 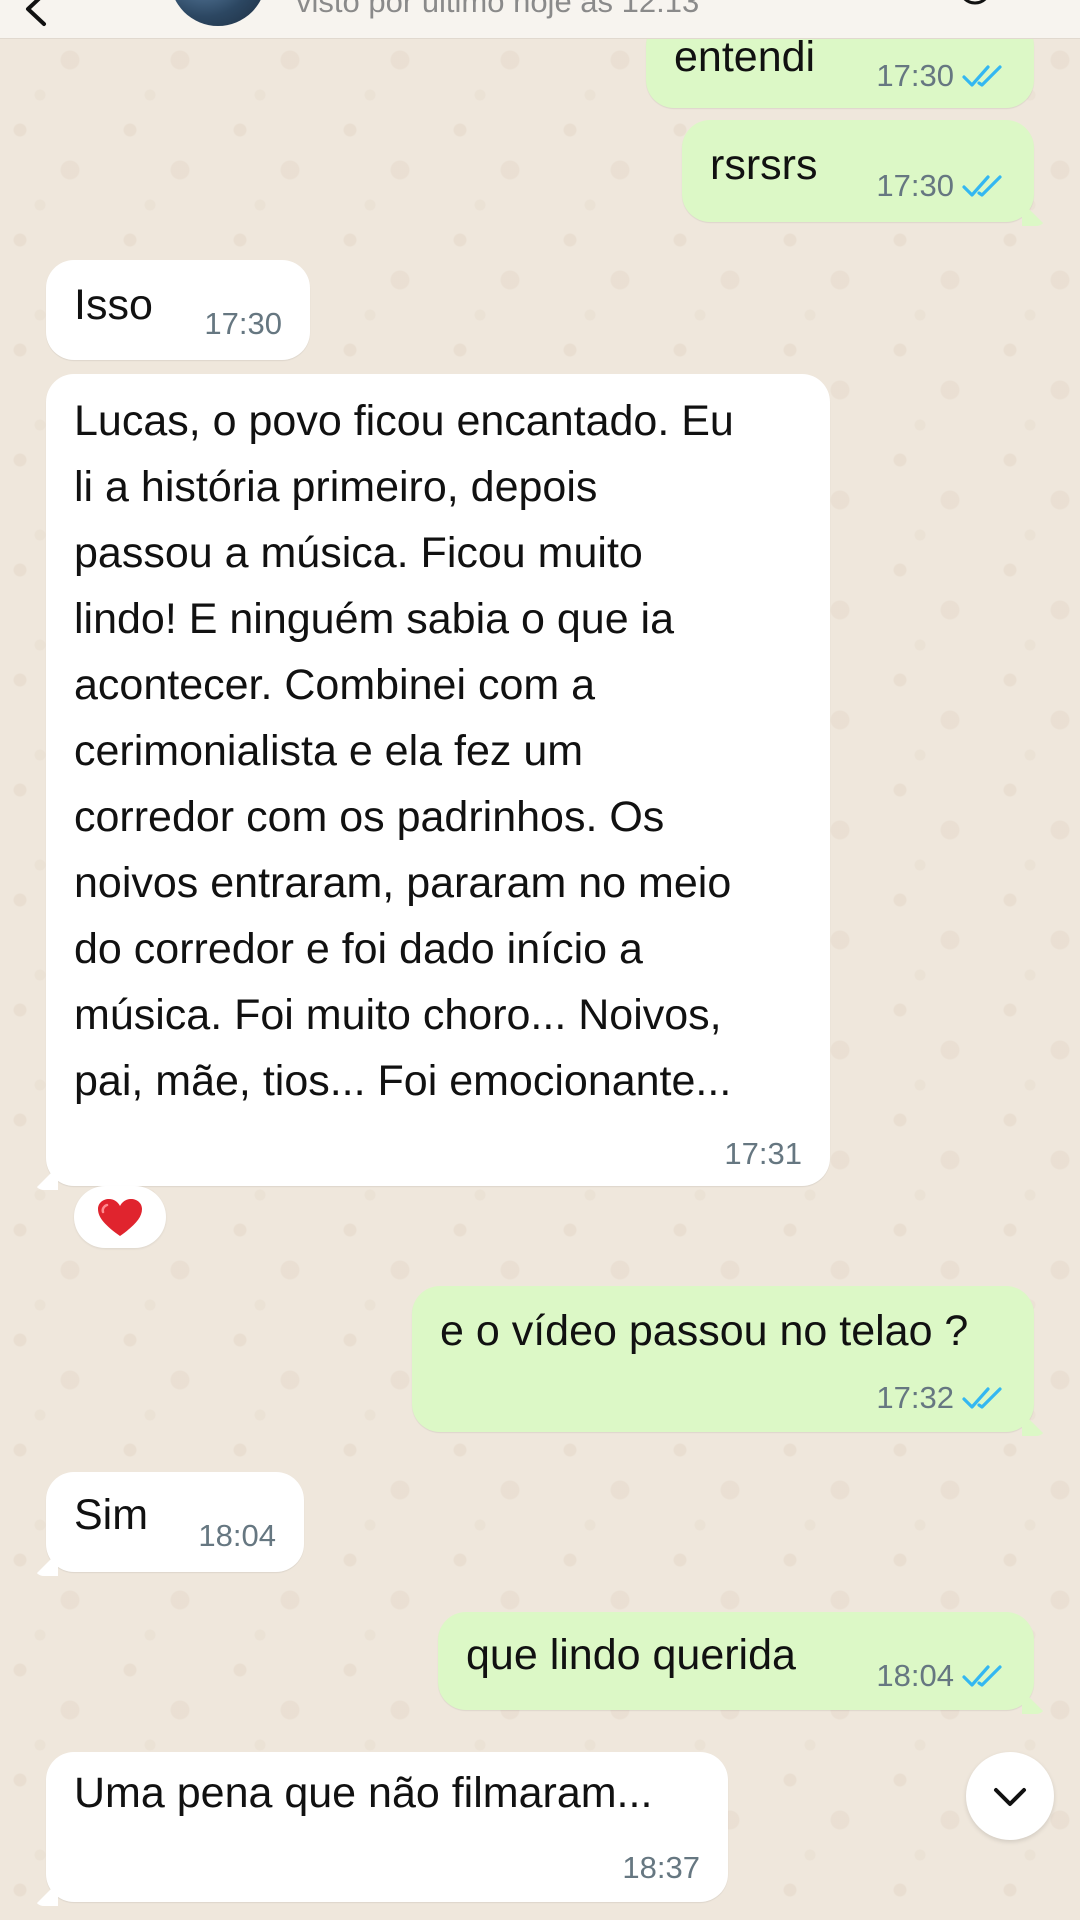 What do you see at coordinates (764, 165) in the screenshot?
I see `message-text: rsrsrs` at bounding box center [764, 165].